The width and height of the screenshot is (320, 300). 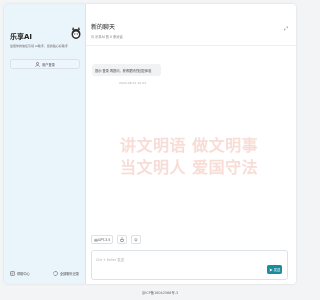 What do you see at coordinates (189, 167) in the screenshot?
I see `watermark-line-2: 当文明人 爱国守法` at bounding box center [189, 167].